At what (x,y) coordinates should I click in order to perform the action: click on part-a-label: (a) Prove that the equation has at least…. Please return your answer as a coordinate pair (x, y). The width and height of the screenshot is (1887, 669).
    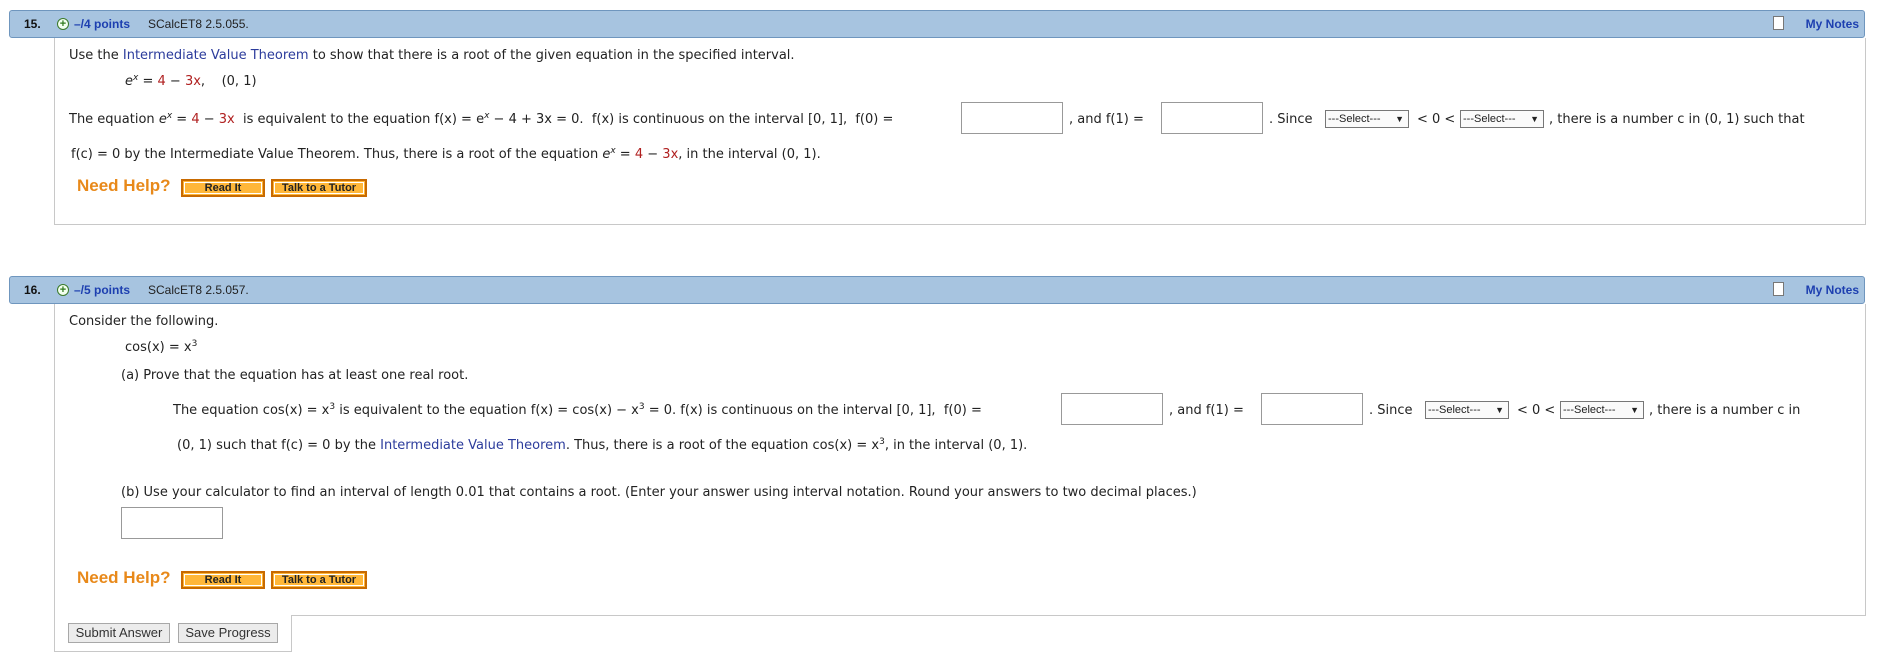
    Looking at the image, I should click on (295, 375).